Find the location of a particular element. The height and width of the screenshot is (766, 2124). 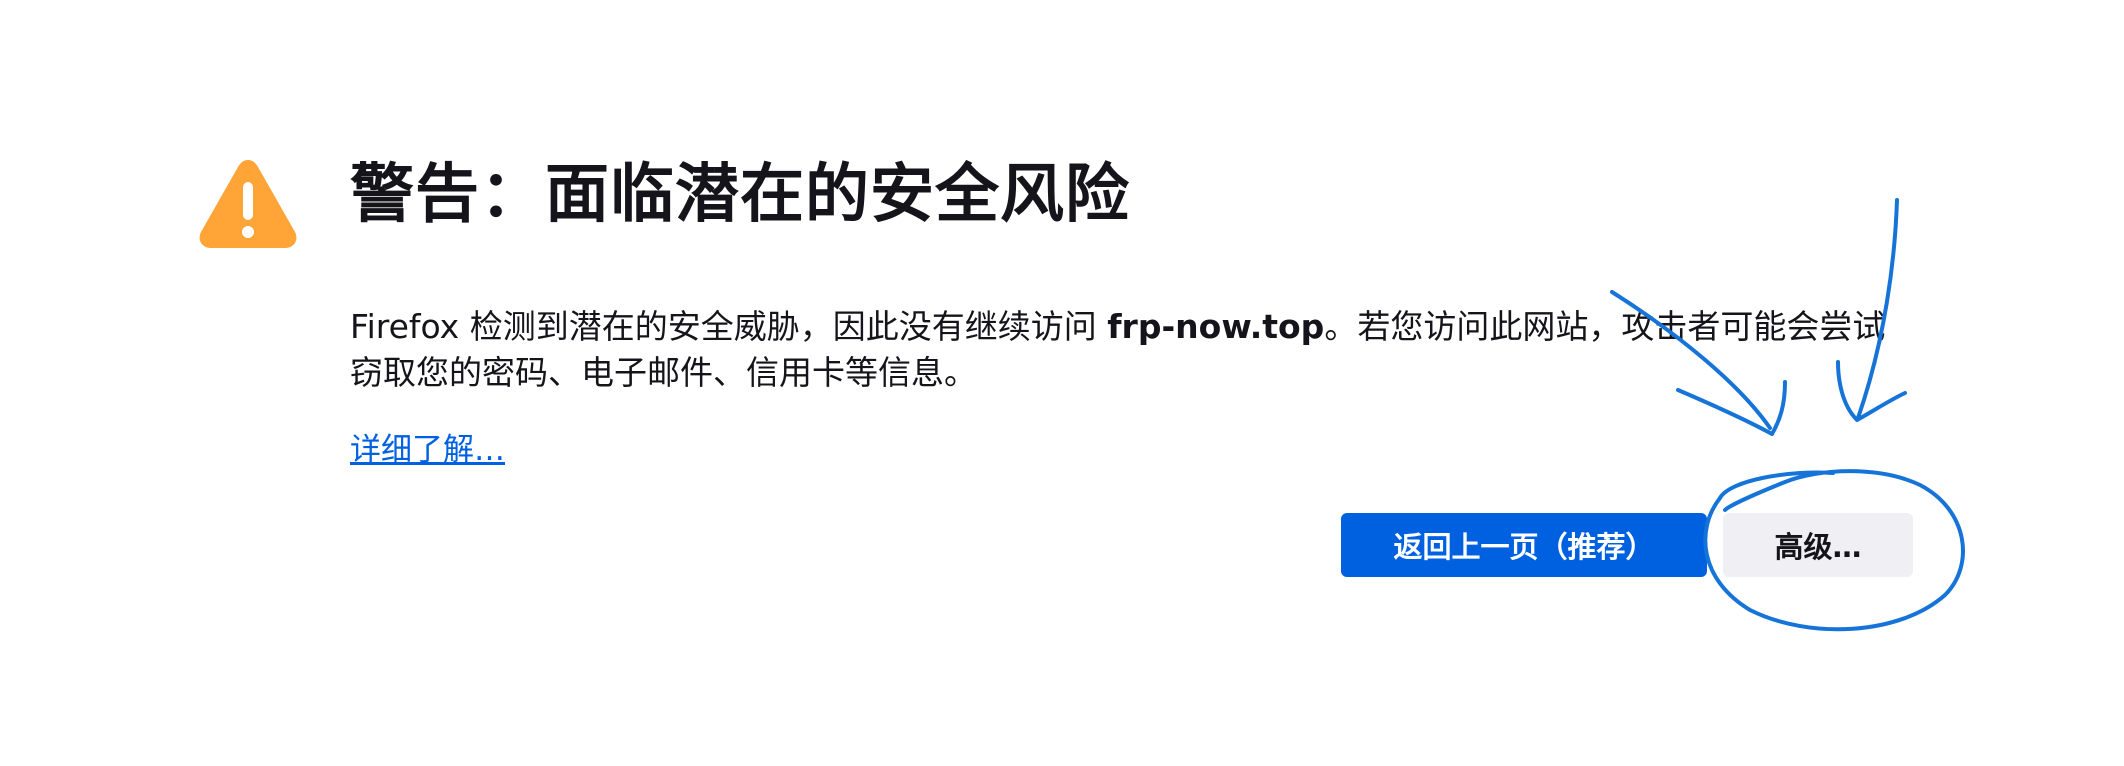

description-text-start: Firefox 检测到潜在的安全威胁，因此没有继续访问 is located at coordinates (729, 326).